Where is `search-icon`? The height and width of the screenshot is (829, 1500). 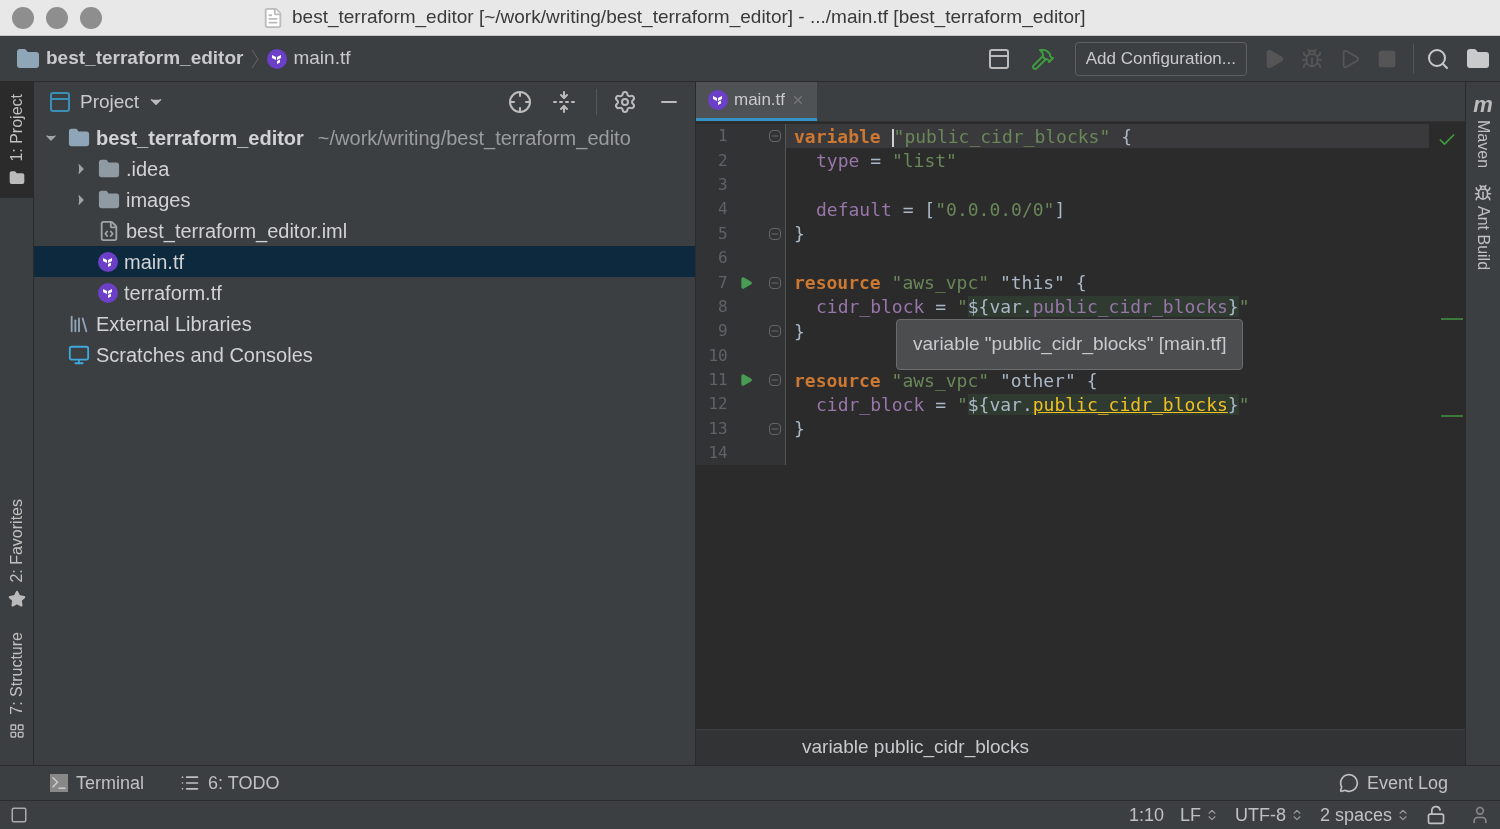
search-icon is located at coordinates (1438, 58).